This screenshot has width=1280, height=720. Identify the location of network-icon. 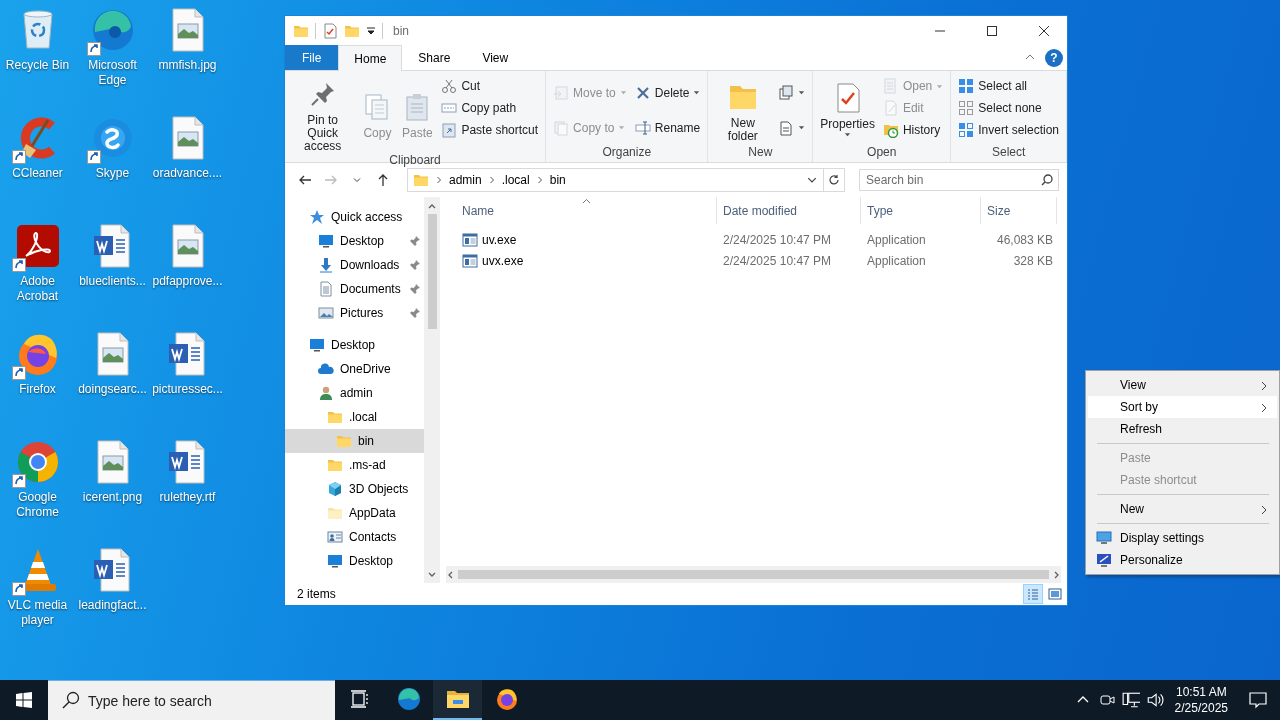
(1130, 700).